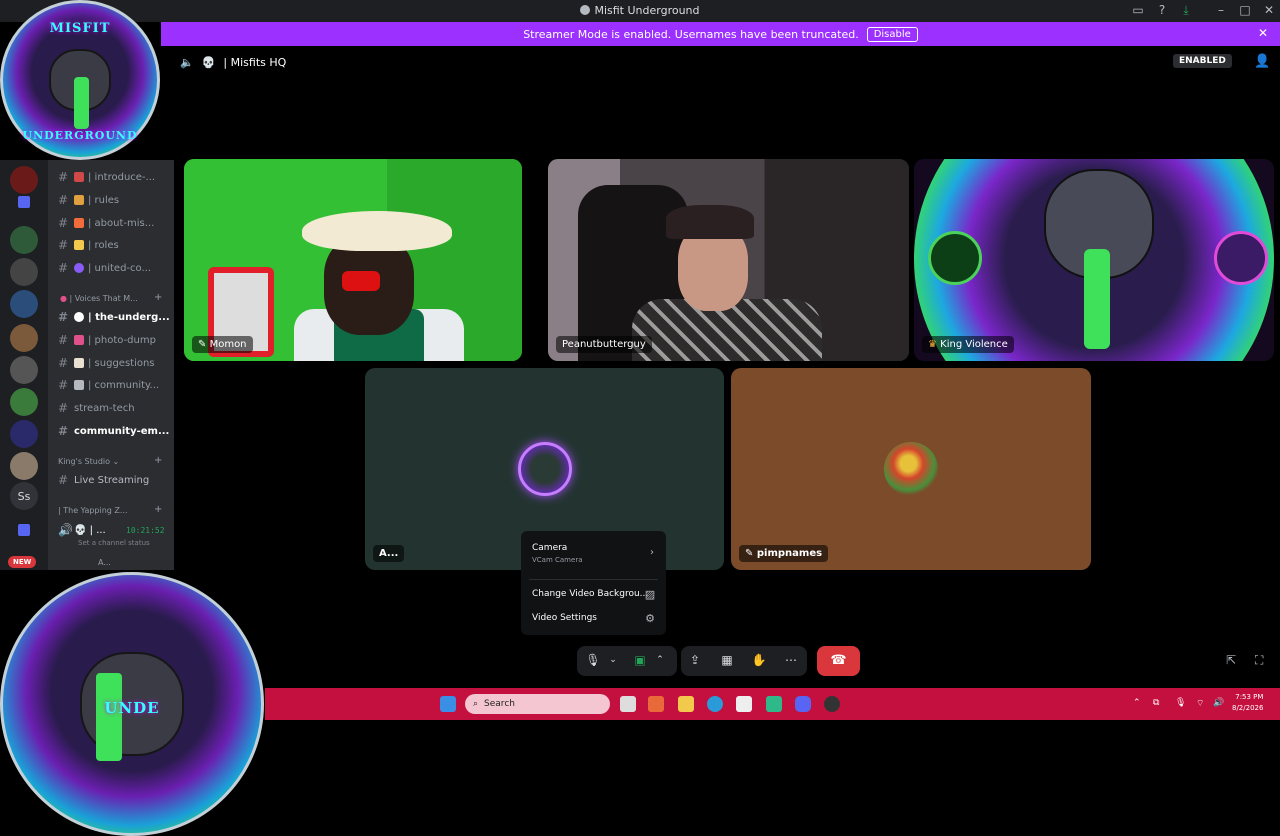  I want to click on chevron-down-icon: ⌄, so click(613, 660).